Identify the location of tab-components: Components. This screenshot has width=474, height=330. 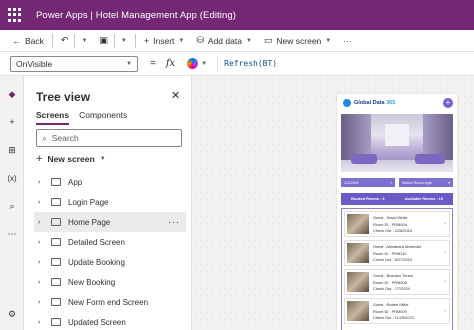
(103, 117).